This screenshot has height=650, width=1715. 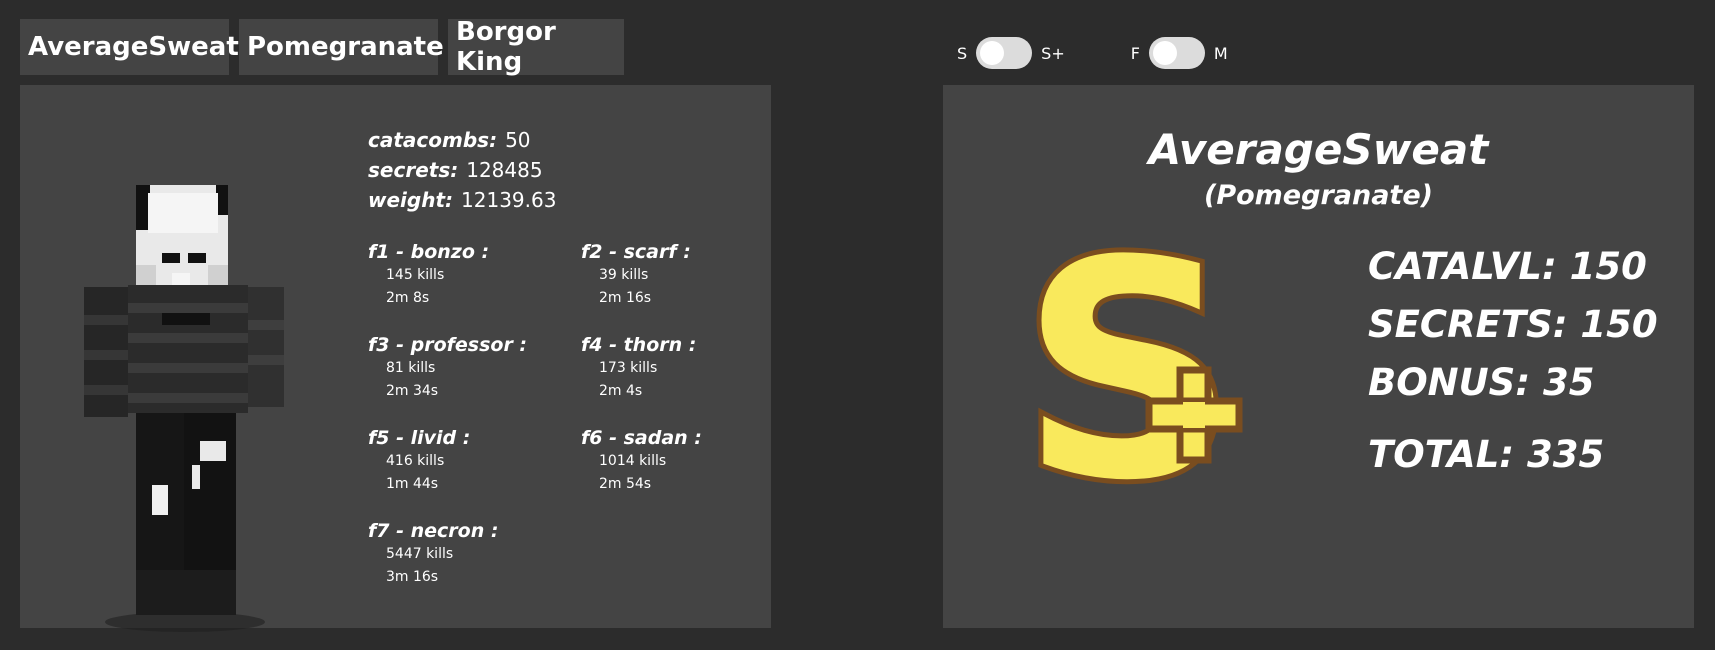 I want to click on floor-kills: 81 kills, so click(x=411, y=368).